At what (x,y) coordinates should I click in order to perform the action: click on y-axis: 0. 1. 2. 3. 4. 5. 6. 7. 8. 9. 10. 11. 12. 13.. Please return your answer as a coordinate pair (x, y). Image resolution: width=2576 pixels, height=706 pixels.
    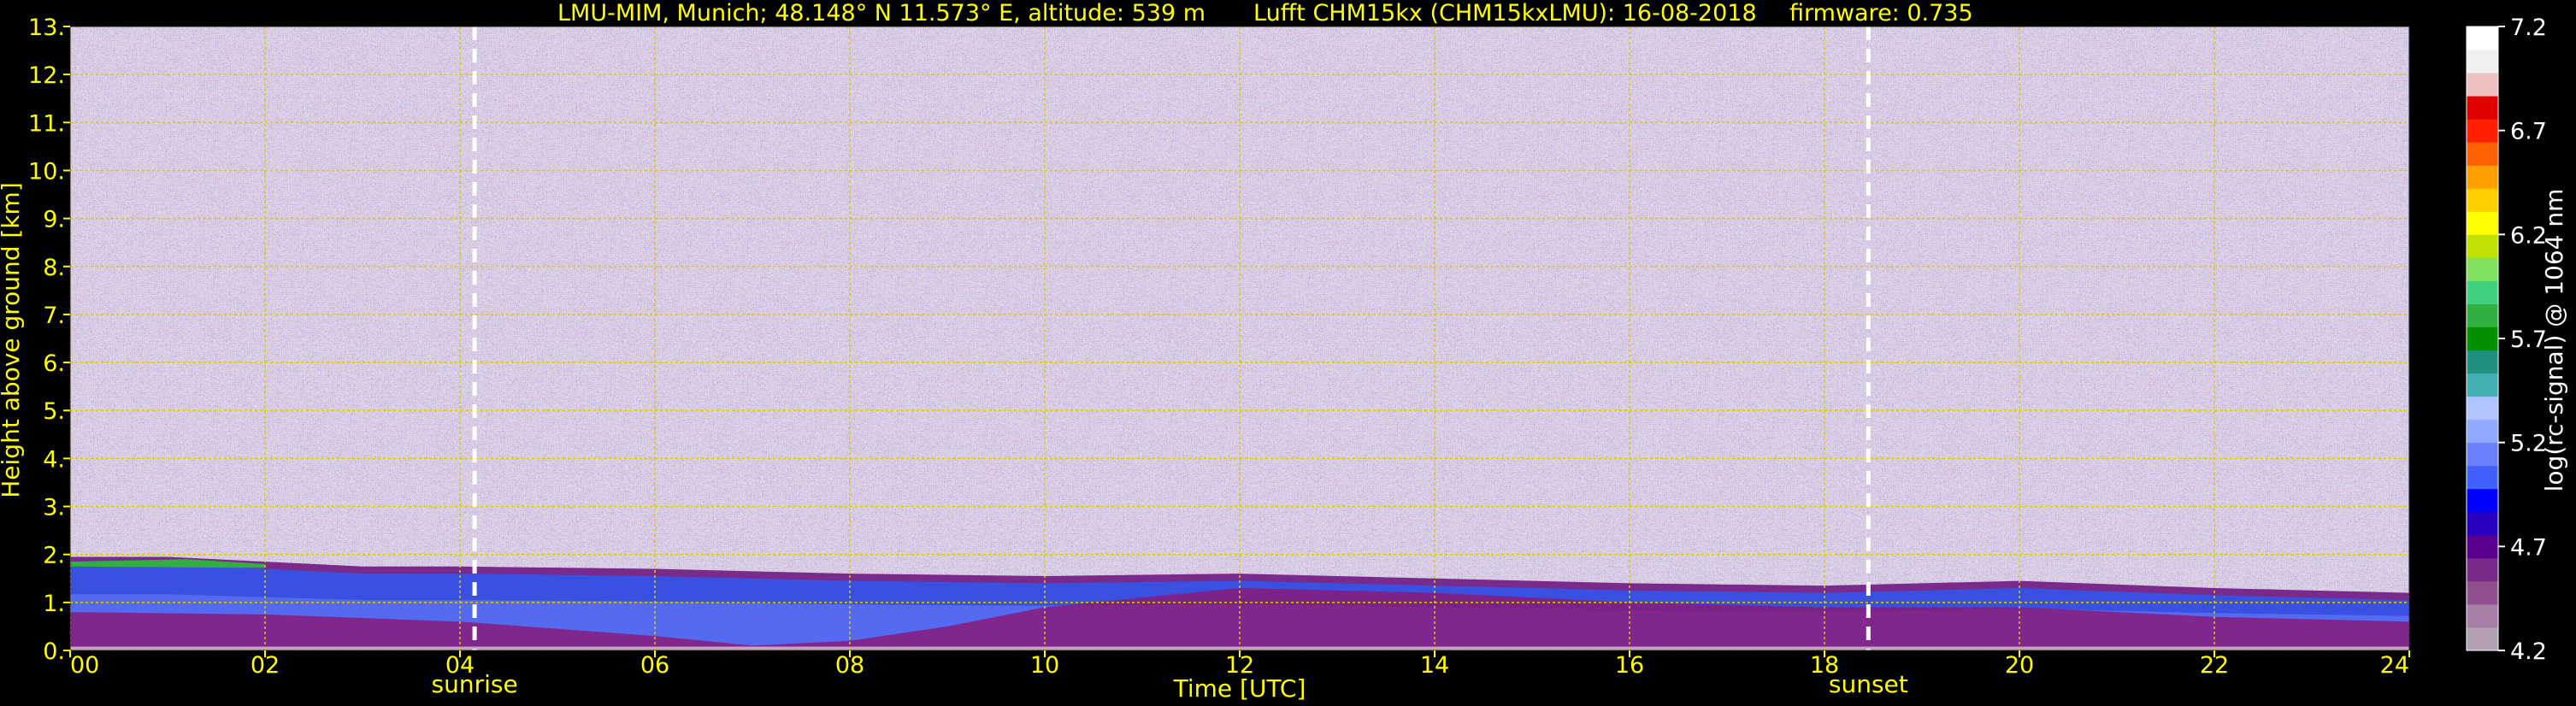
    Looking at the image, I should click on (49, 340).